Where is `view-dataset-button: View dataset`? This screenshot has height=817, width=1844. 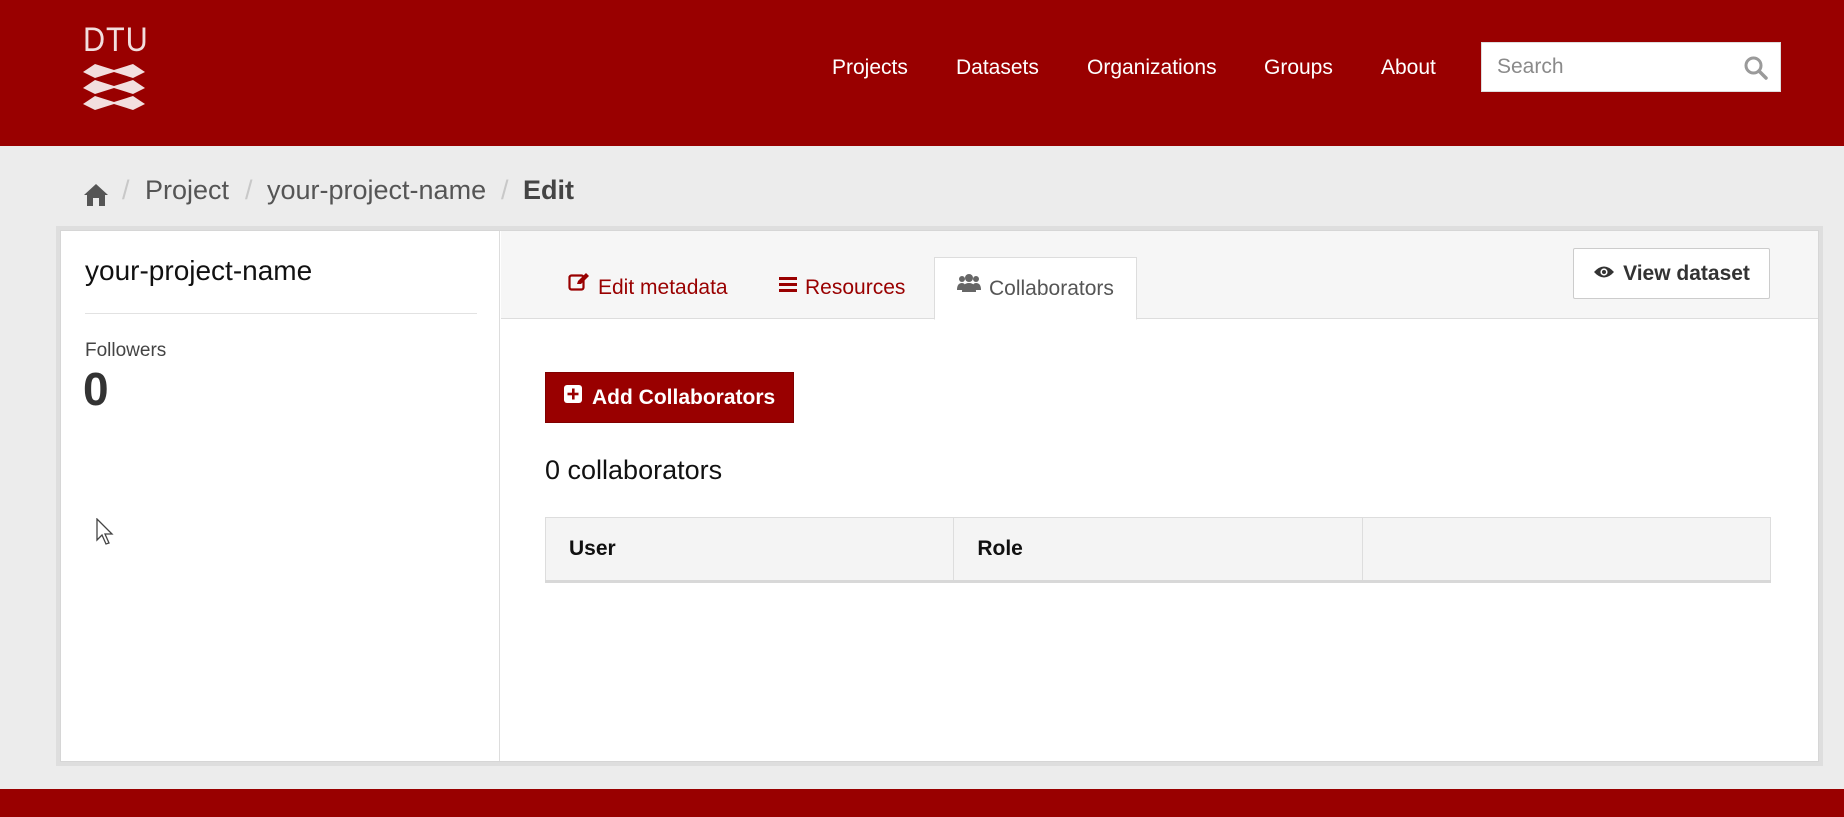 view-dataset-button: View dataset is located at coordinates (1671, 273).